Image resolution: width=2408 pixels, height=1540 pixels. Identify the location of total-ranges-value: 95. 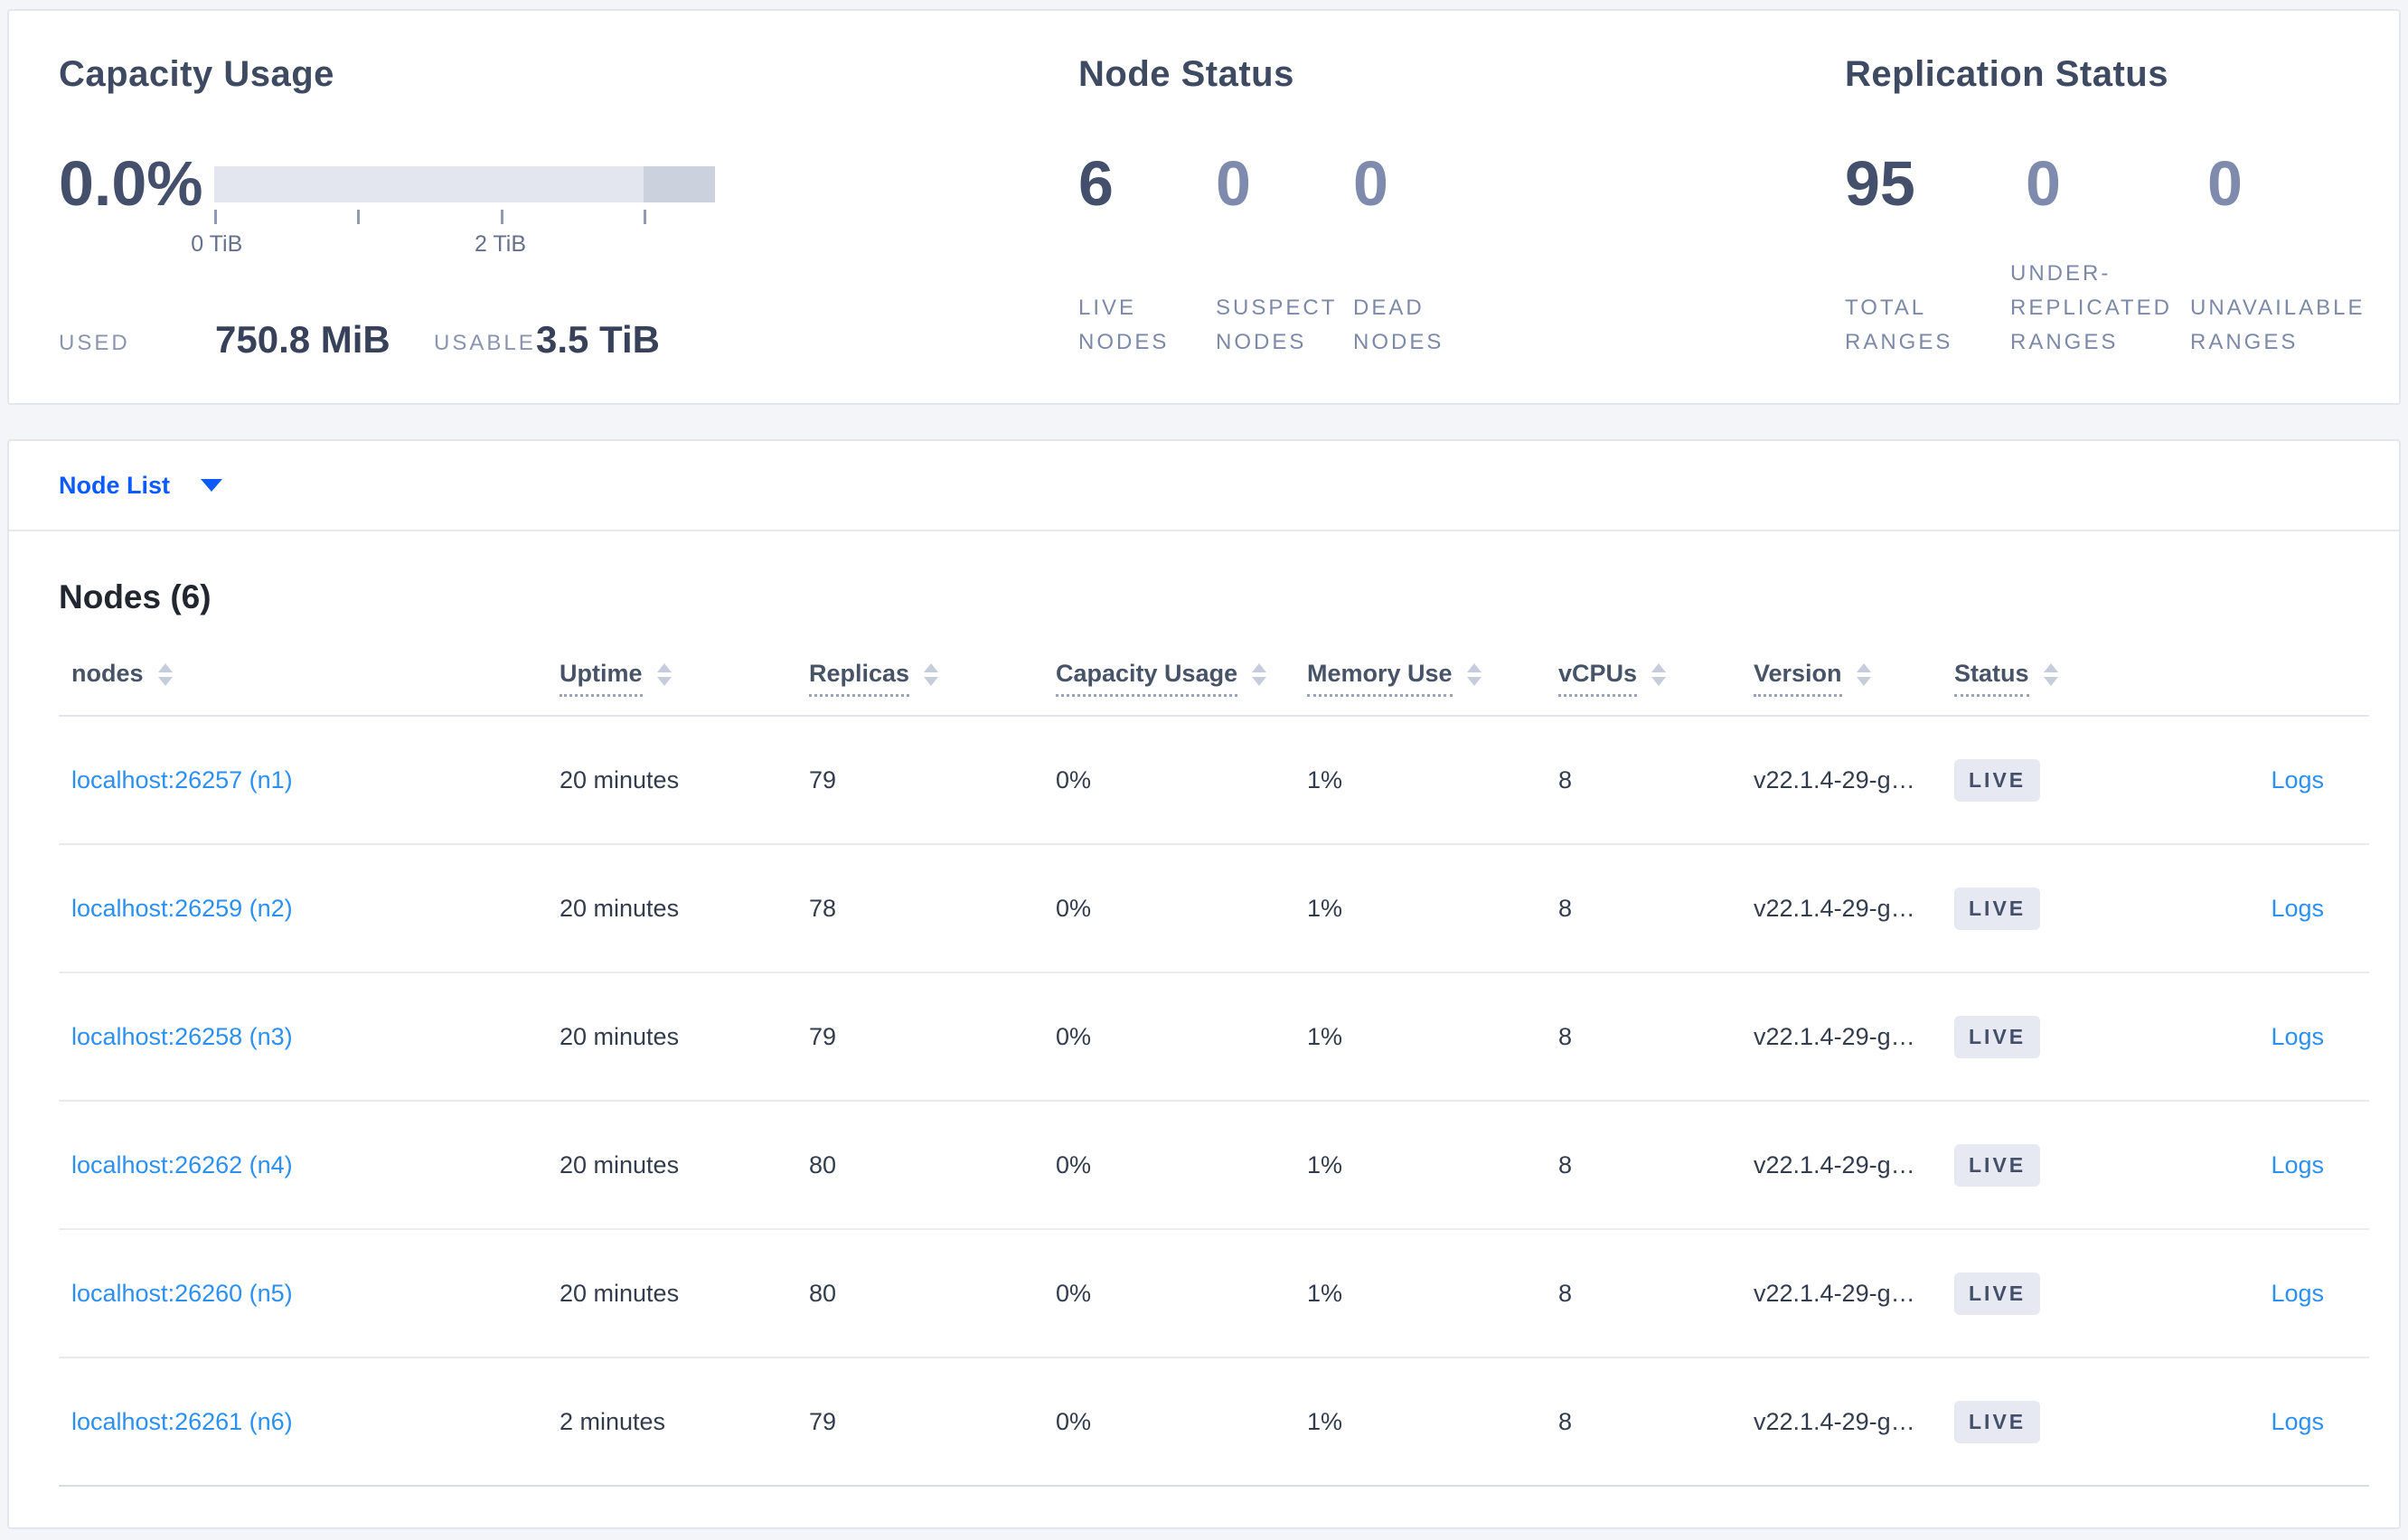
(1880, 183).